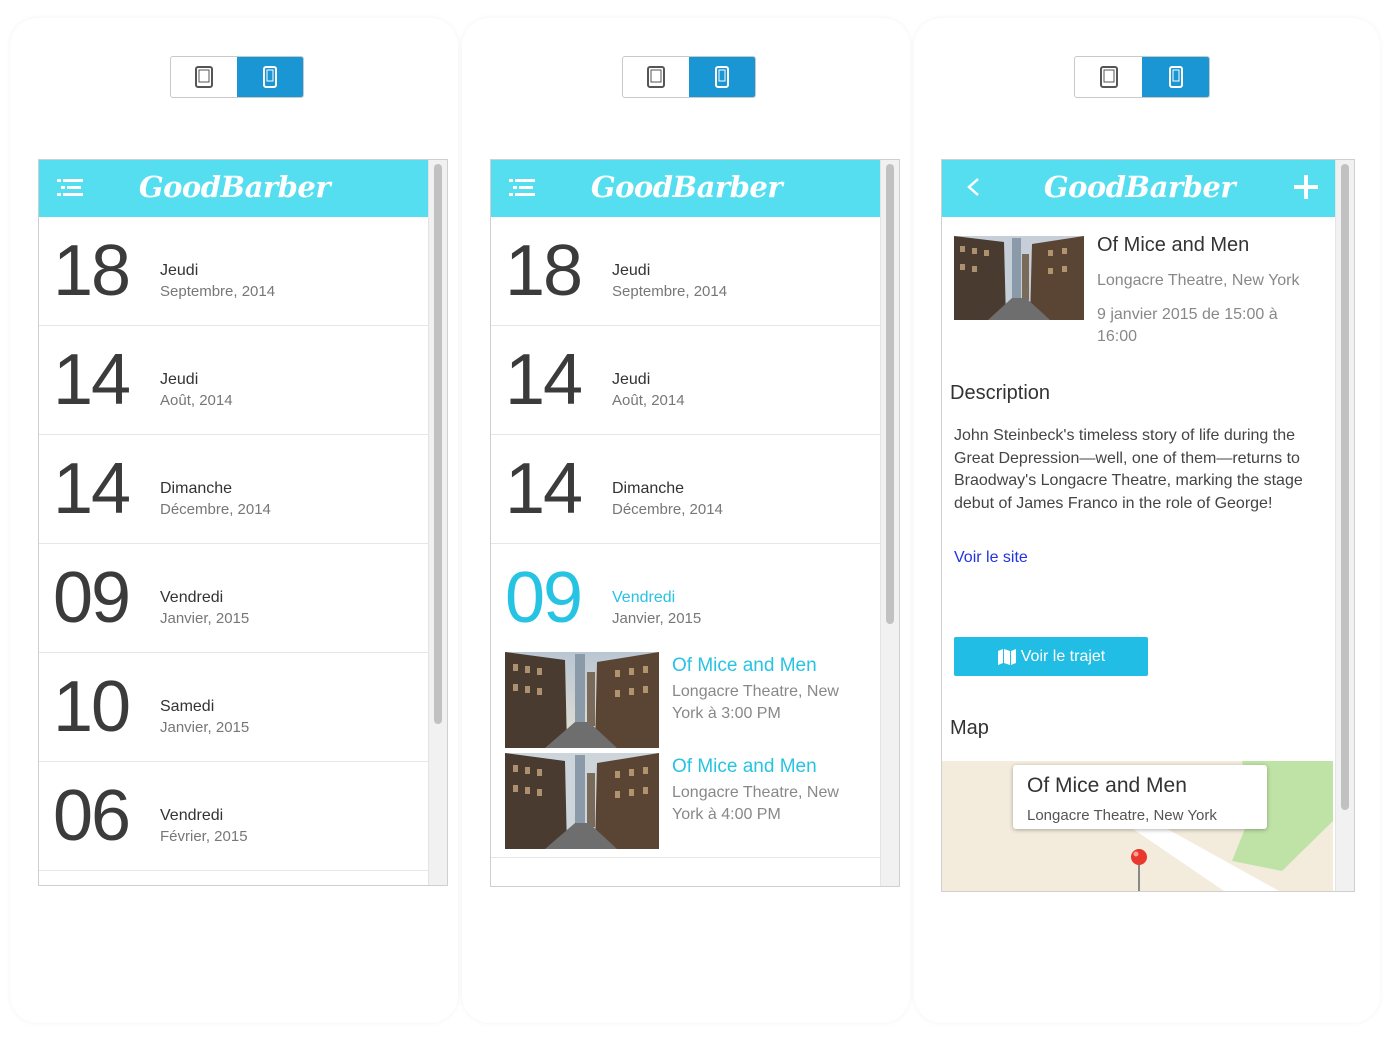 The width and height of the screenshot is (1398, 1043). What do you see at coordinates (969, 728) in the screenshot?
I see `map-heading: Map` at bounding box center [969, 728].